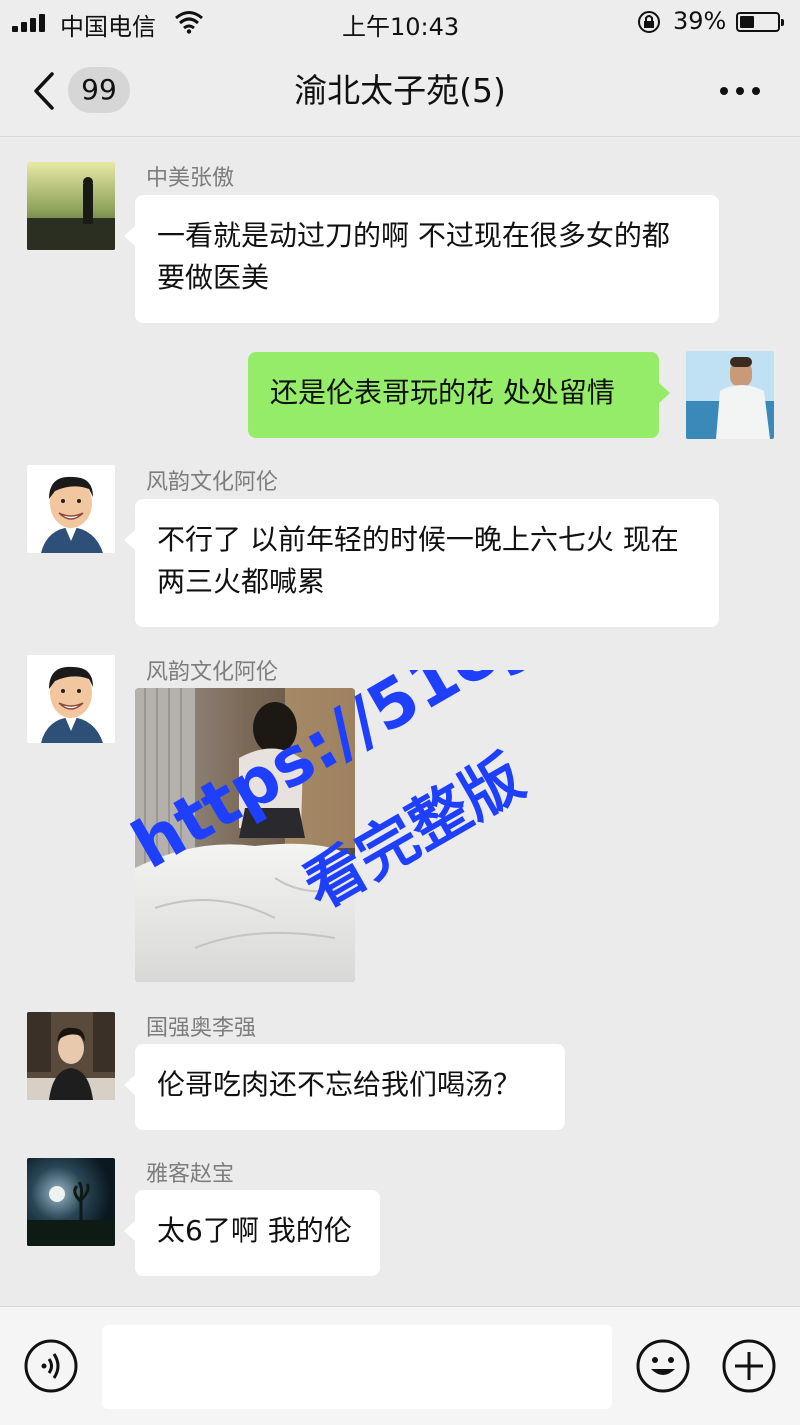  I want to click on emoji-icon, so click(663, 1366).